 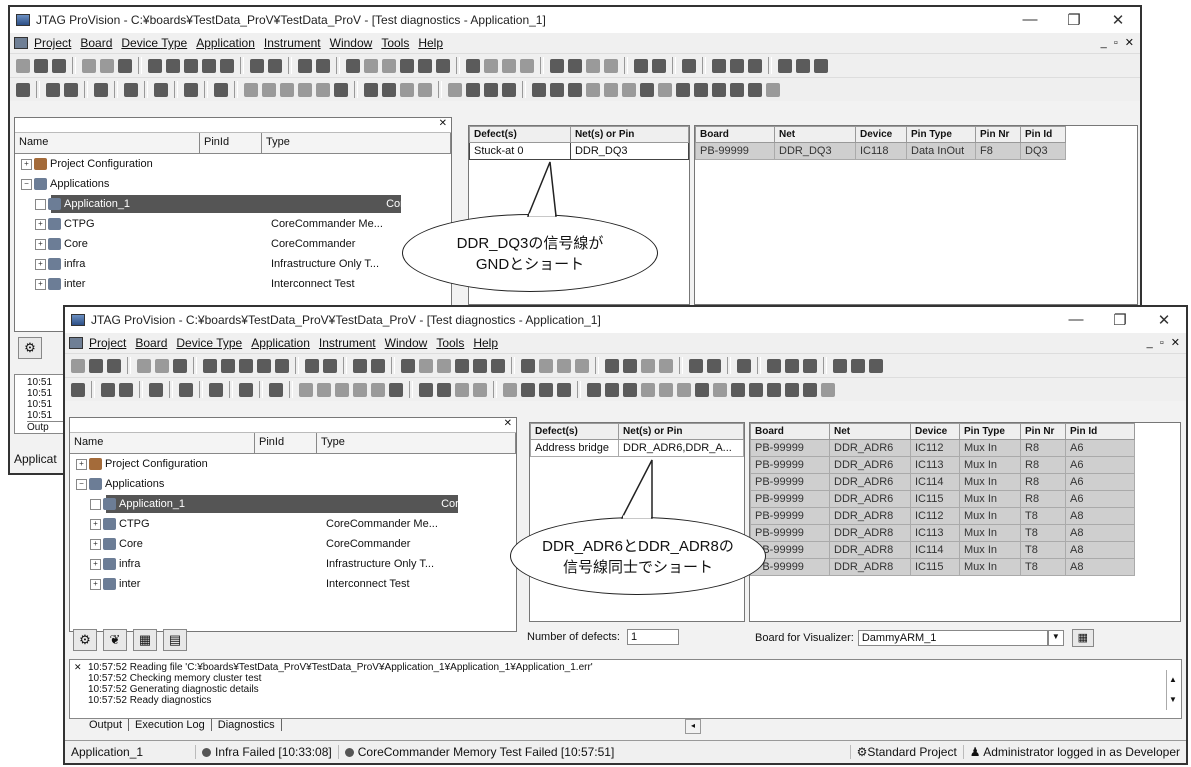 I want to click on zoom-icon, so click(x=702, y=389).